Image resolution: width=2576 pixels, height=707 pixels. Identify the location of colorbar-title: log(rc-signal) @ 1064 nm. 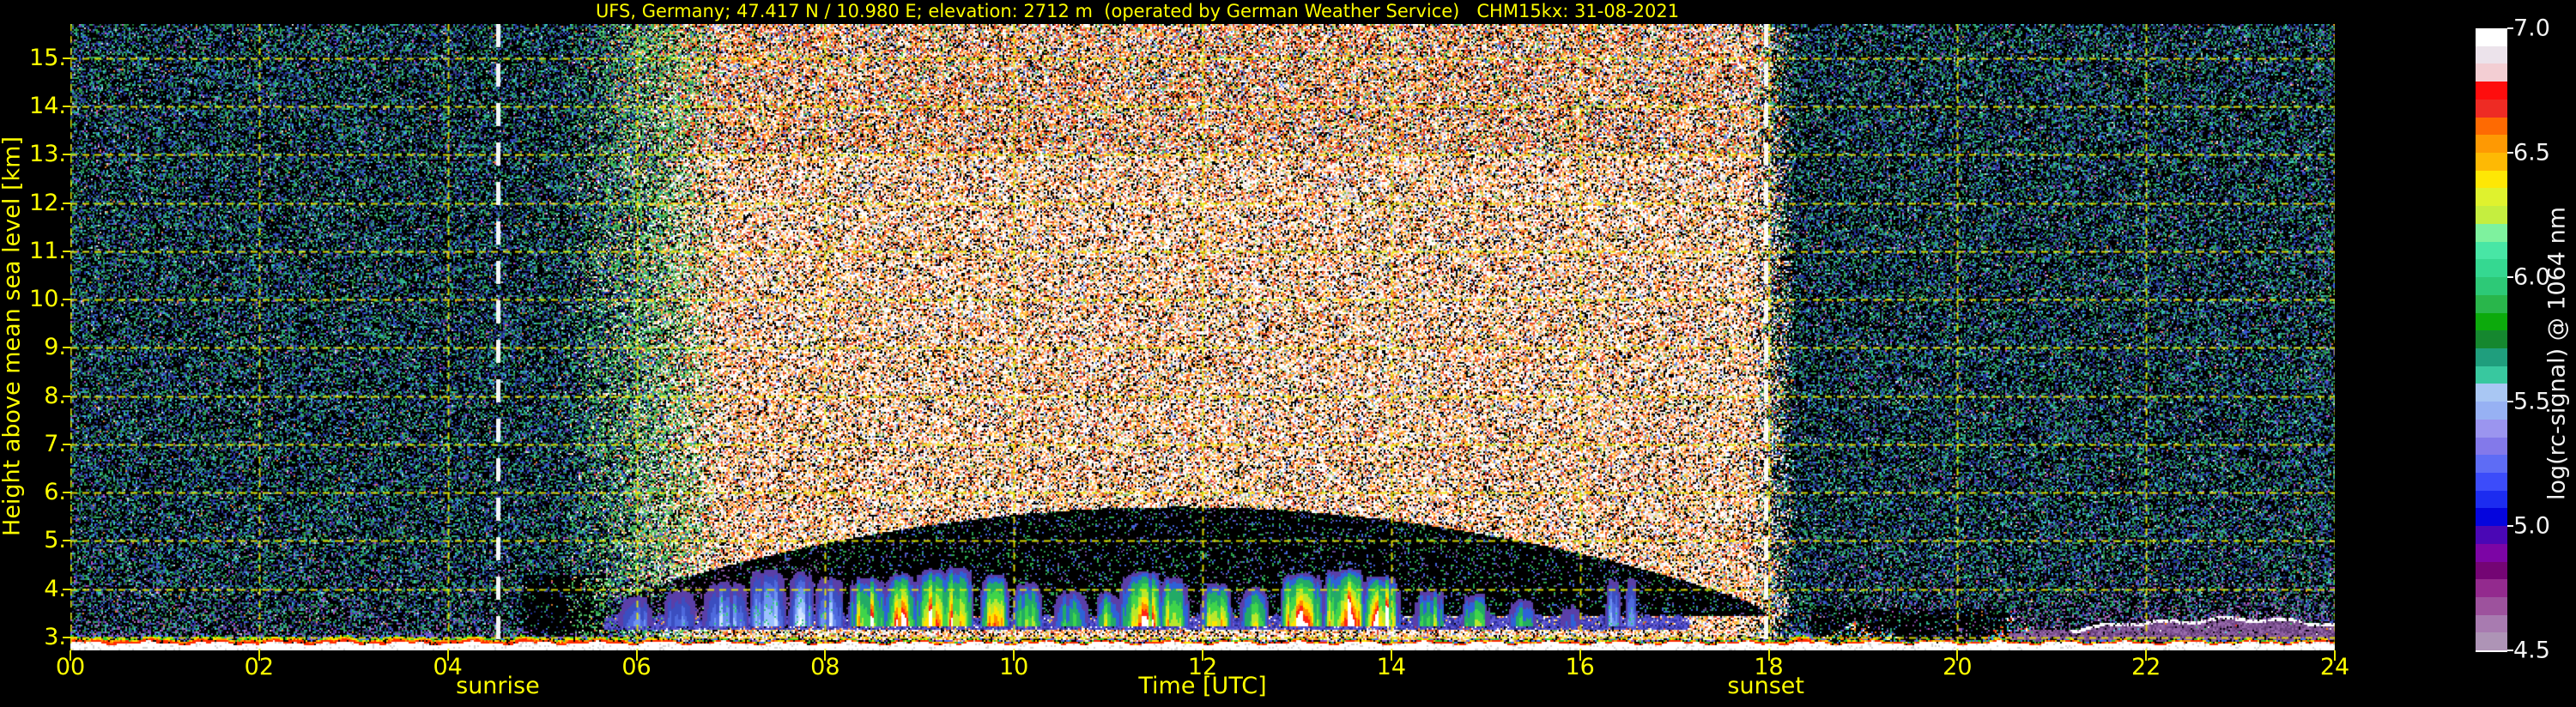
(2557, 353).